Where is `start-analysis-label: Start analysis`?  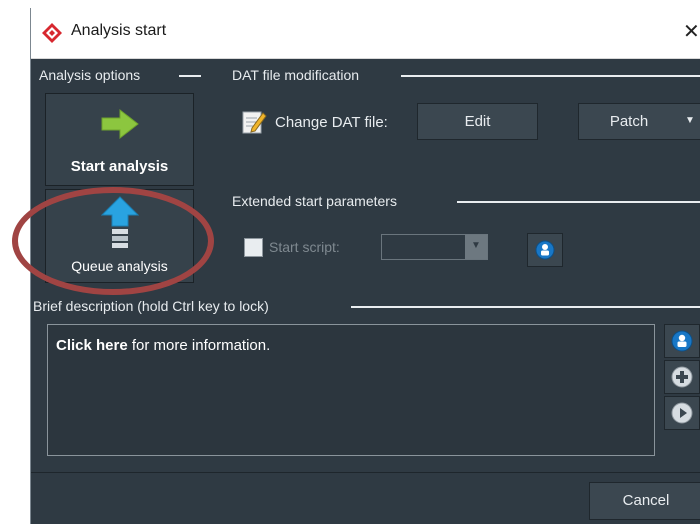 start-analysis-label: Start analysis is located at coordinates (119, 166).